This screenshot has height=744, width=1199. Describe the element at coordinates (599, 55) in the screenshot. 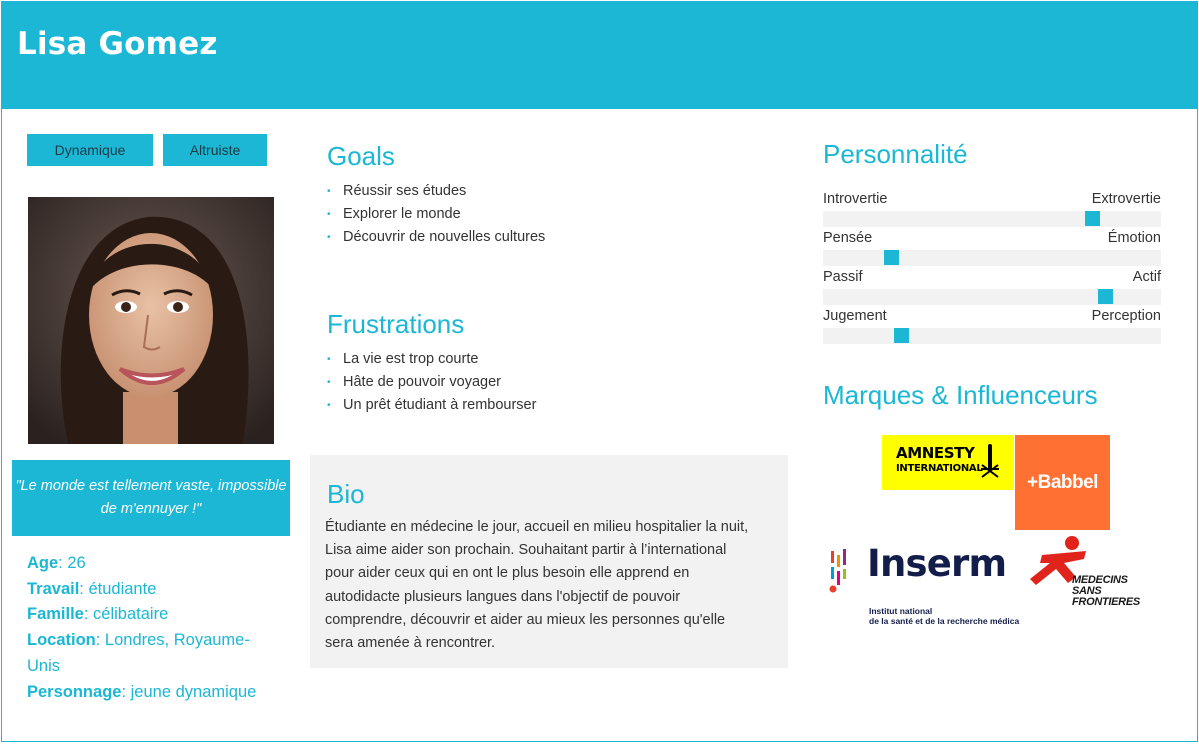

I see `header-bar: Lisa Gomez` at that location.